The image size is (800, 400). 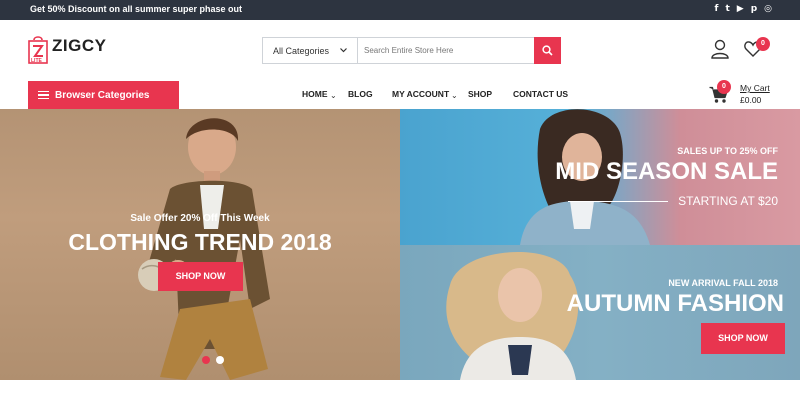 What do you see at coordinates (724, 87) in the screenshot?
I see `cart-count-badge: 0` at bounding box center [724, 87].